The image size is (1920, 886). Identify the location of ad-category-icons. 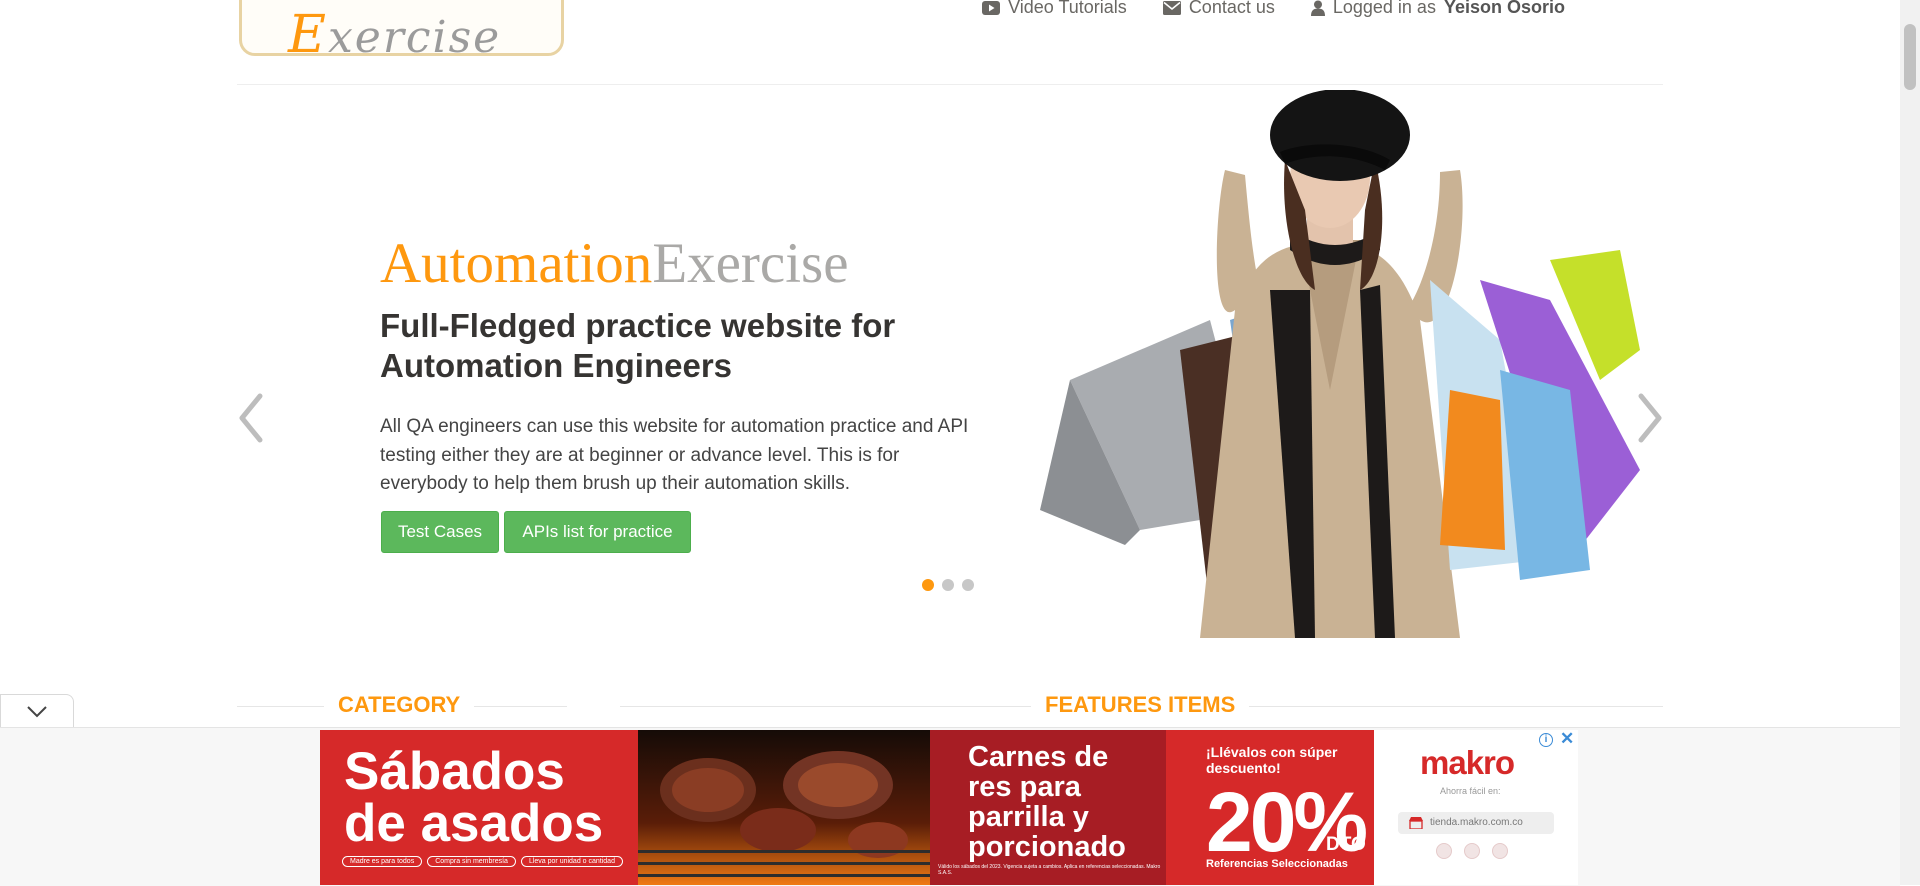
(1472, 851).